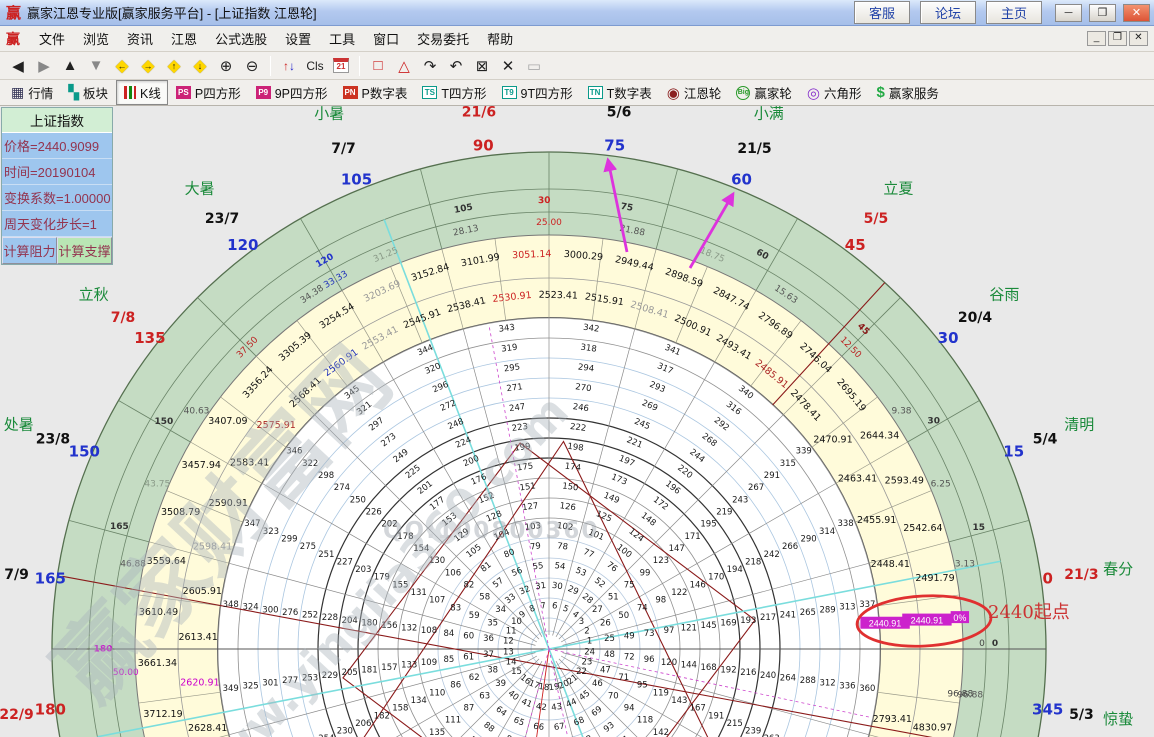 The image size is (1154, 737). I want to click on svg-text: 111, so click(453, 721).